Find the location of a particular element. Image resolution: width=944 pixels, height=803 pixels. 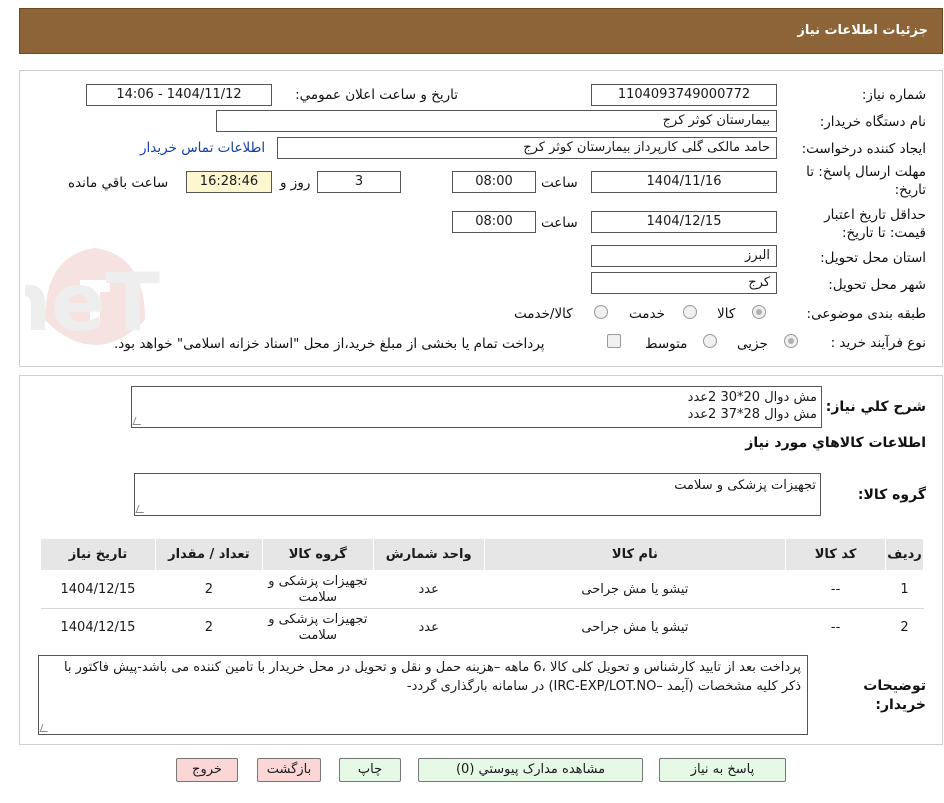

summary-line-1: مش دوال 20*30 2عدد is located at coordinates (752, 397).